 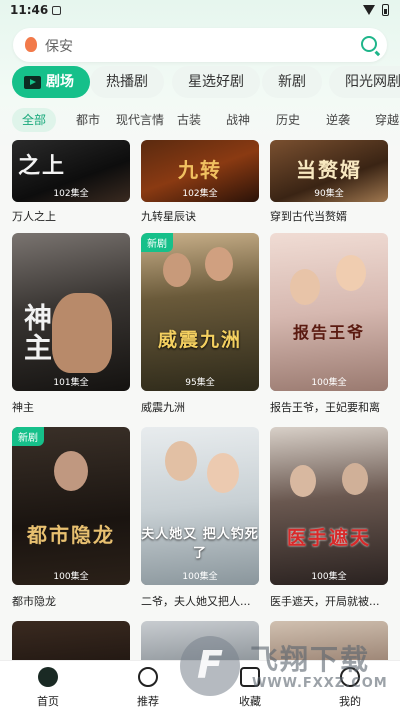 I want to click on drama-title: 穿到古代当赘婿, so click(x=308, y=216).